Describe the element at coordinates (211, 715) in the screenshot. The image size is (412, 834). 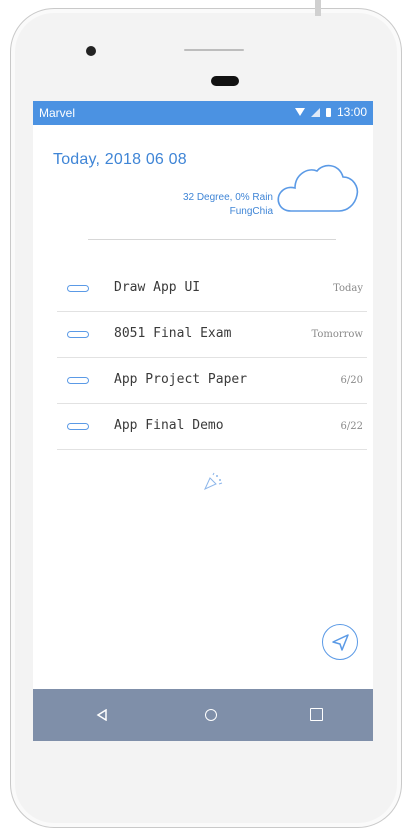
I see `home-circle-icon` at that location.